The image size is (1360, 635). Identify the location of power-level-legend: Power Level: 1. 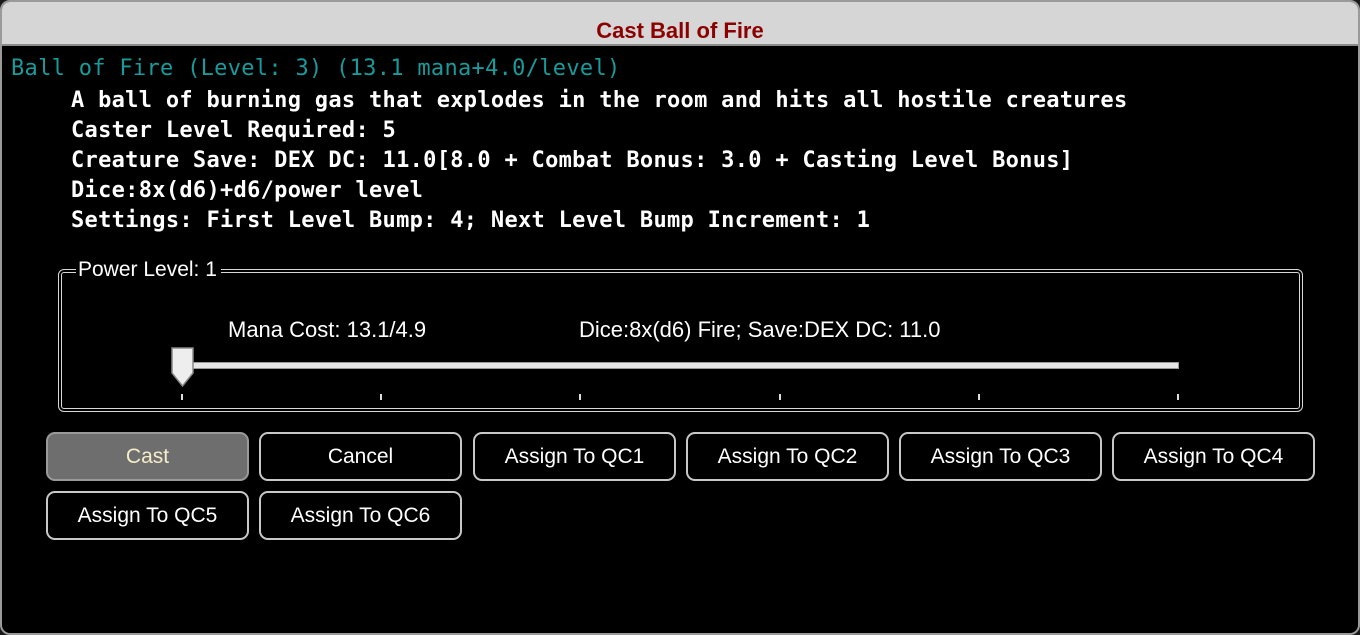
(148, 270).